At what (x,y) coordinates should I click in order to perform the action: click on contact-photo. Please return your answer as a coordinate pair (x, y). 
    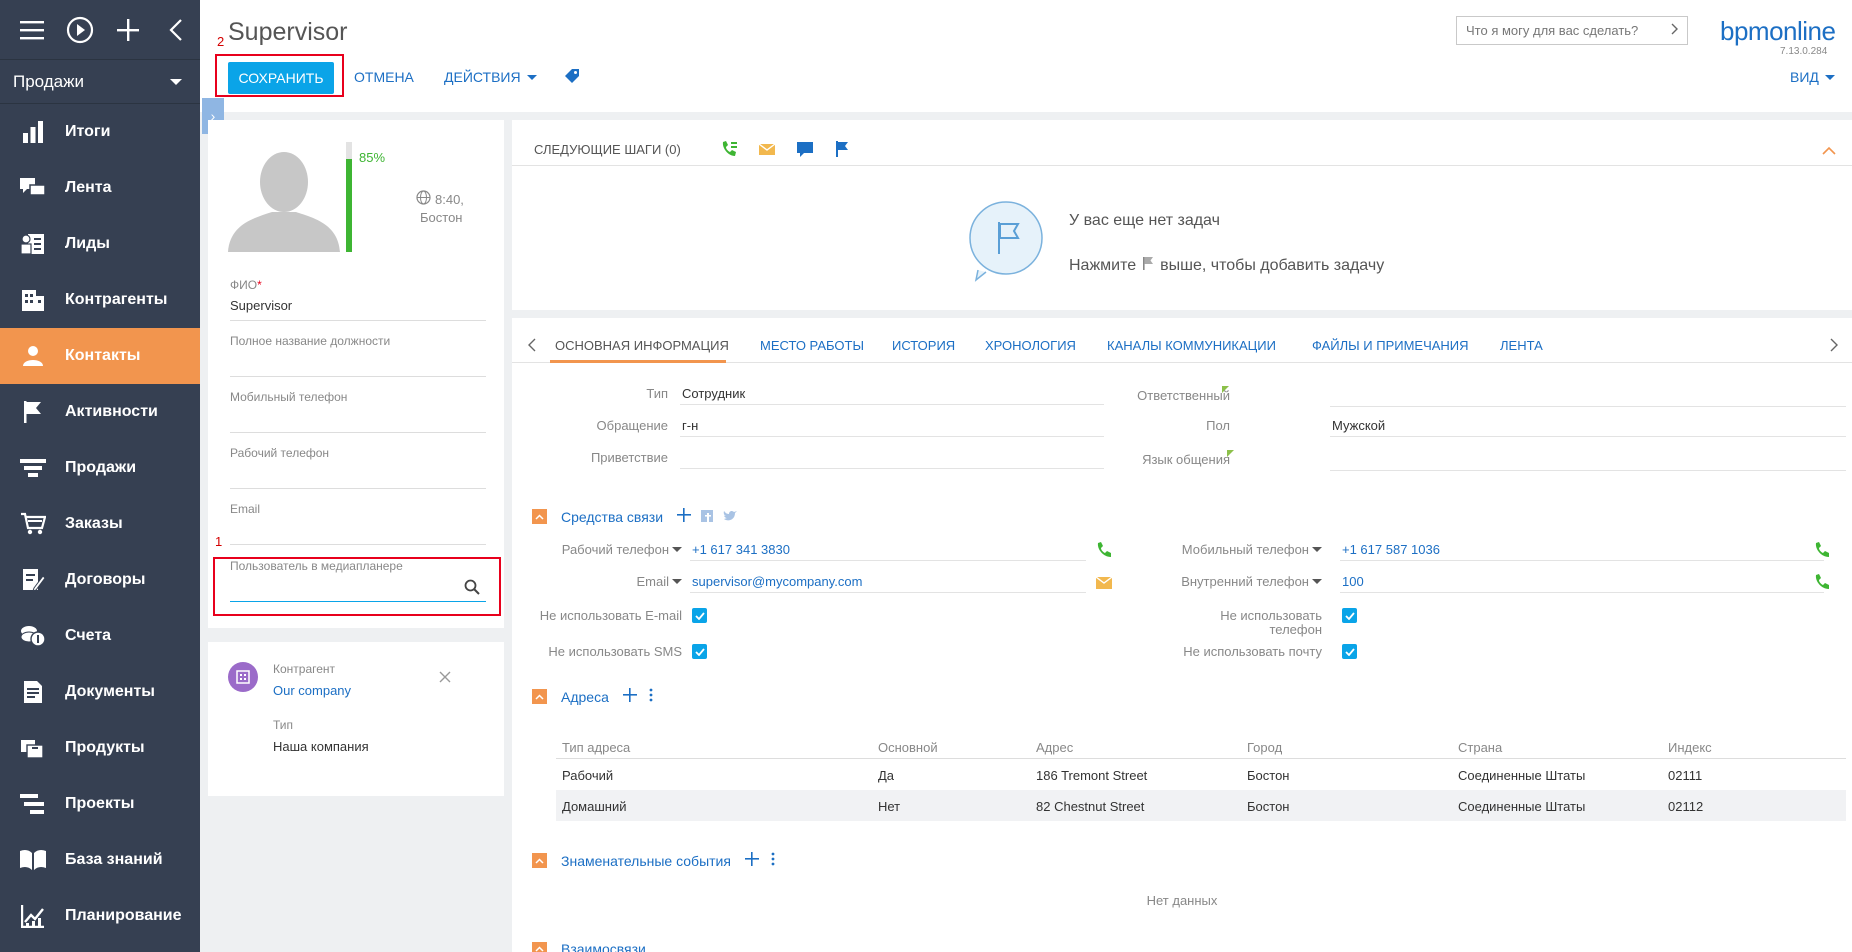
    Looking at the image, I should click on (284, 197).